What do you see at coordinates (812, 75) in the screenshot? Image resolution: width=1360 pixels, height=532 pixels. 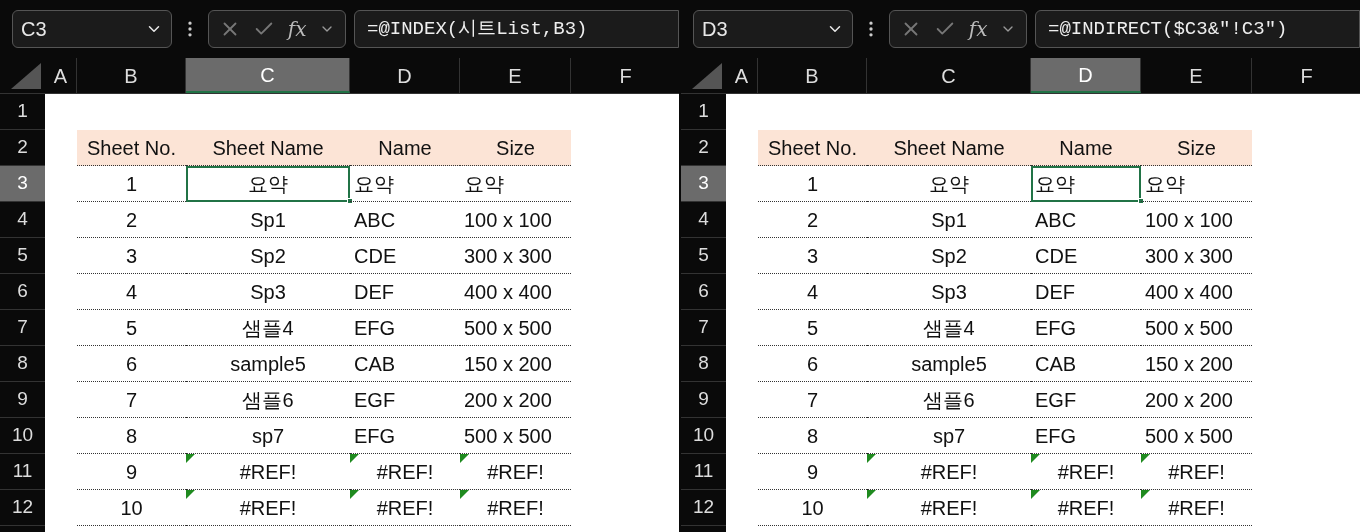 I see `column-header: B` at bounding box center [812, 75].